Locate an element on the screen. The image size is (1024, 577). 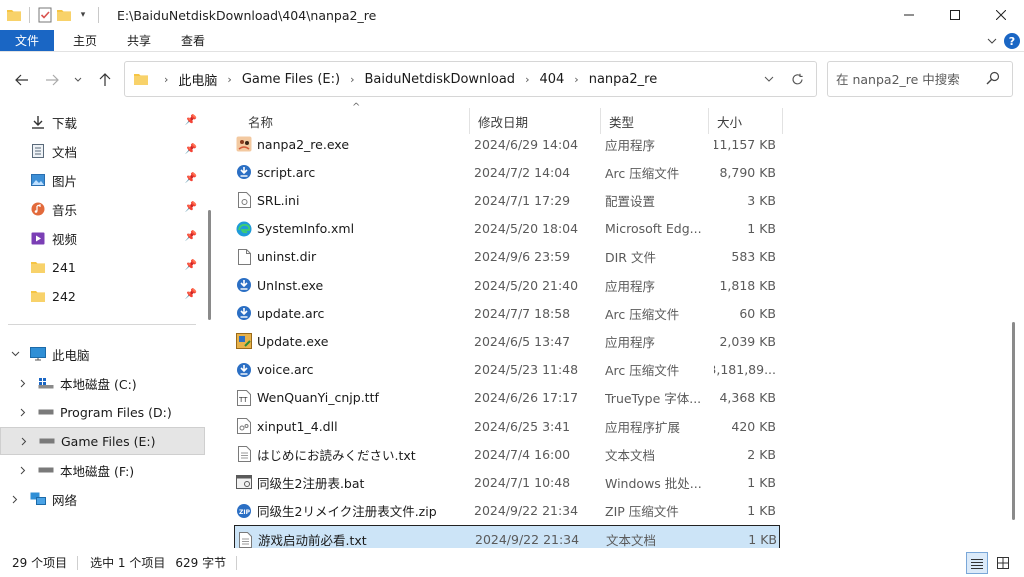
search-box is located at coordinates (920, 79).